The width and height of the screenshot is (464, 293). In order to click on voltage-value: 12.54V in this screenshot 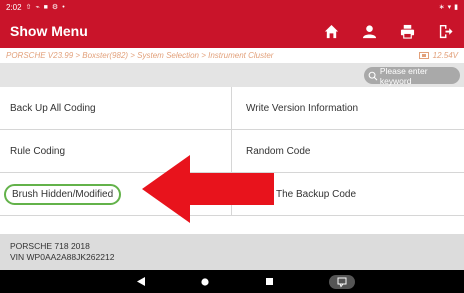, I will do `click(445, 55)`.